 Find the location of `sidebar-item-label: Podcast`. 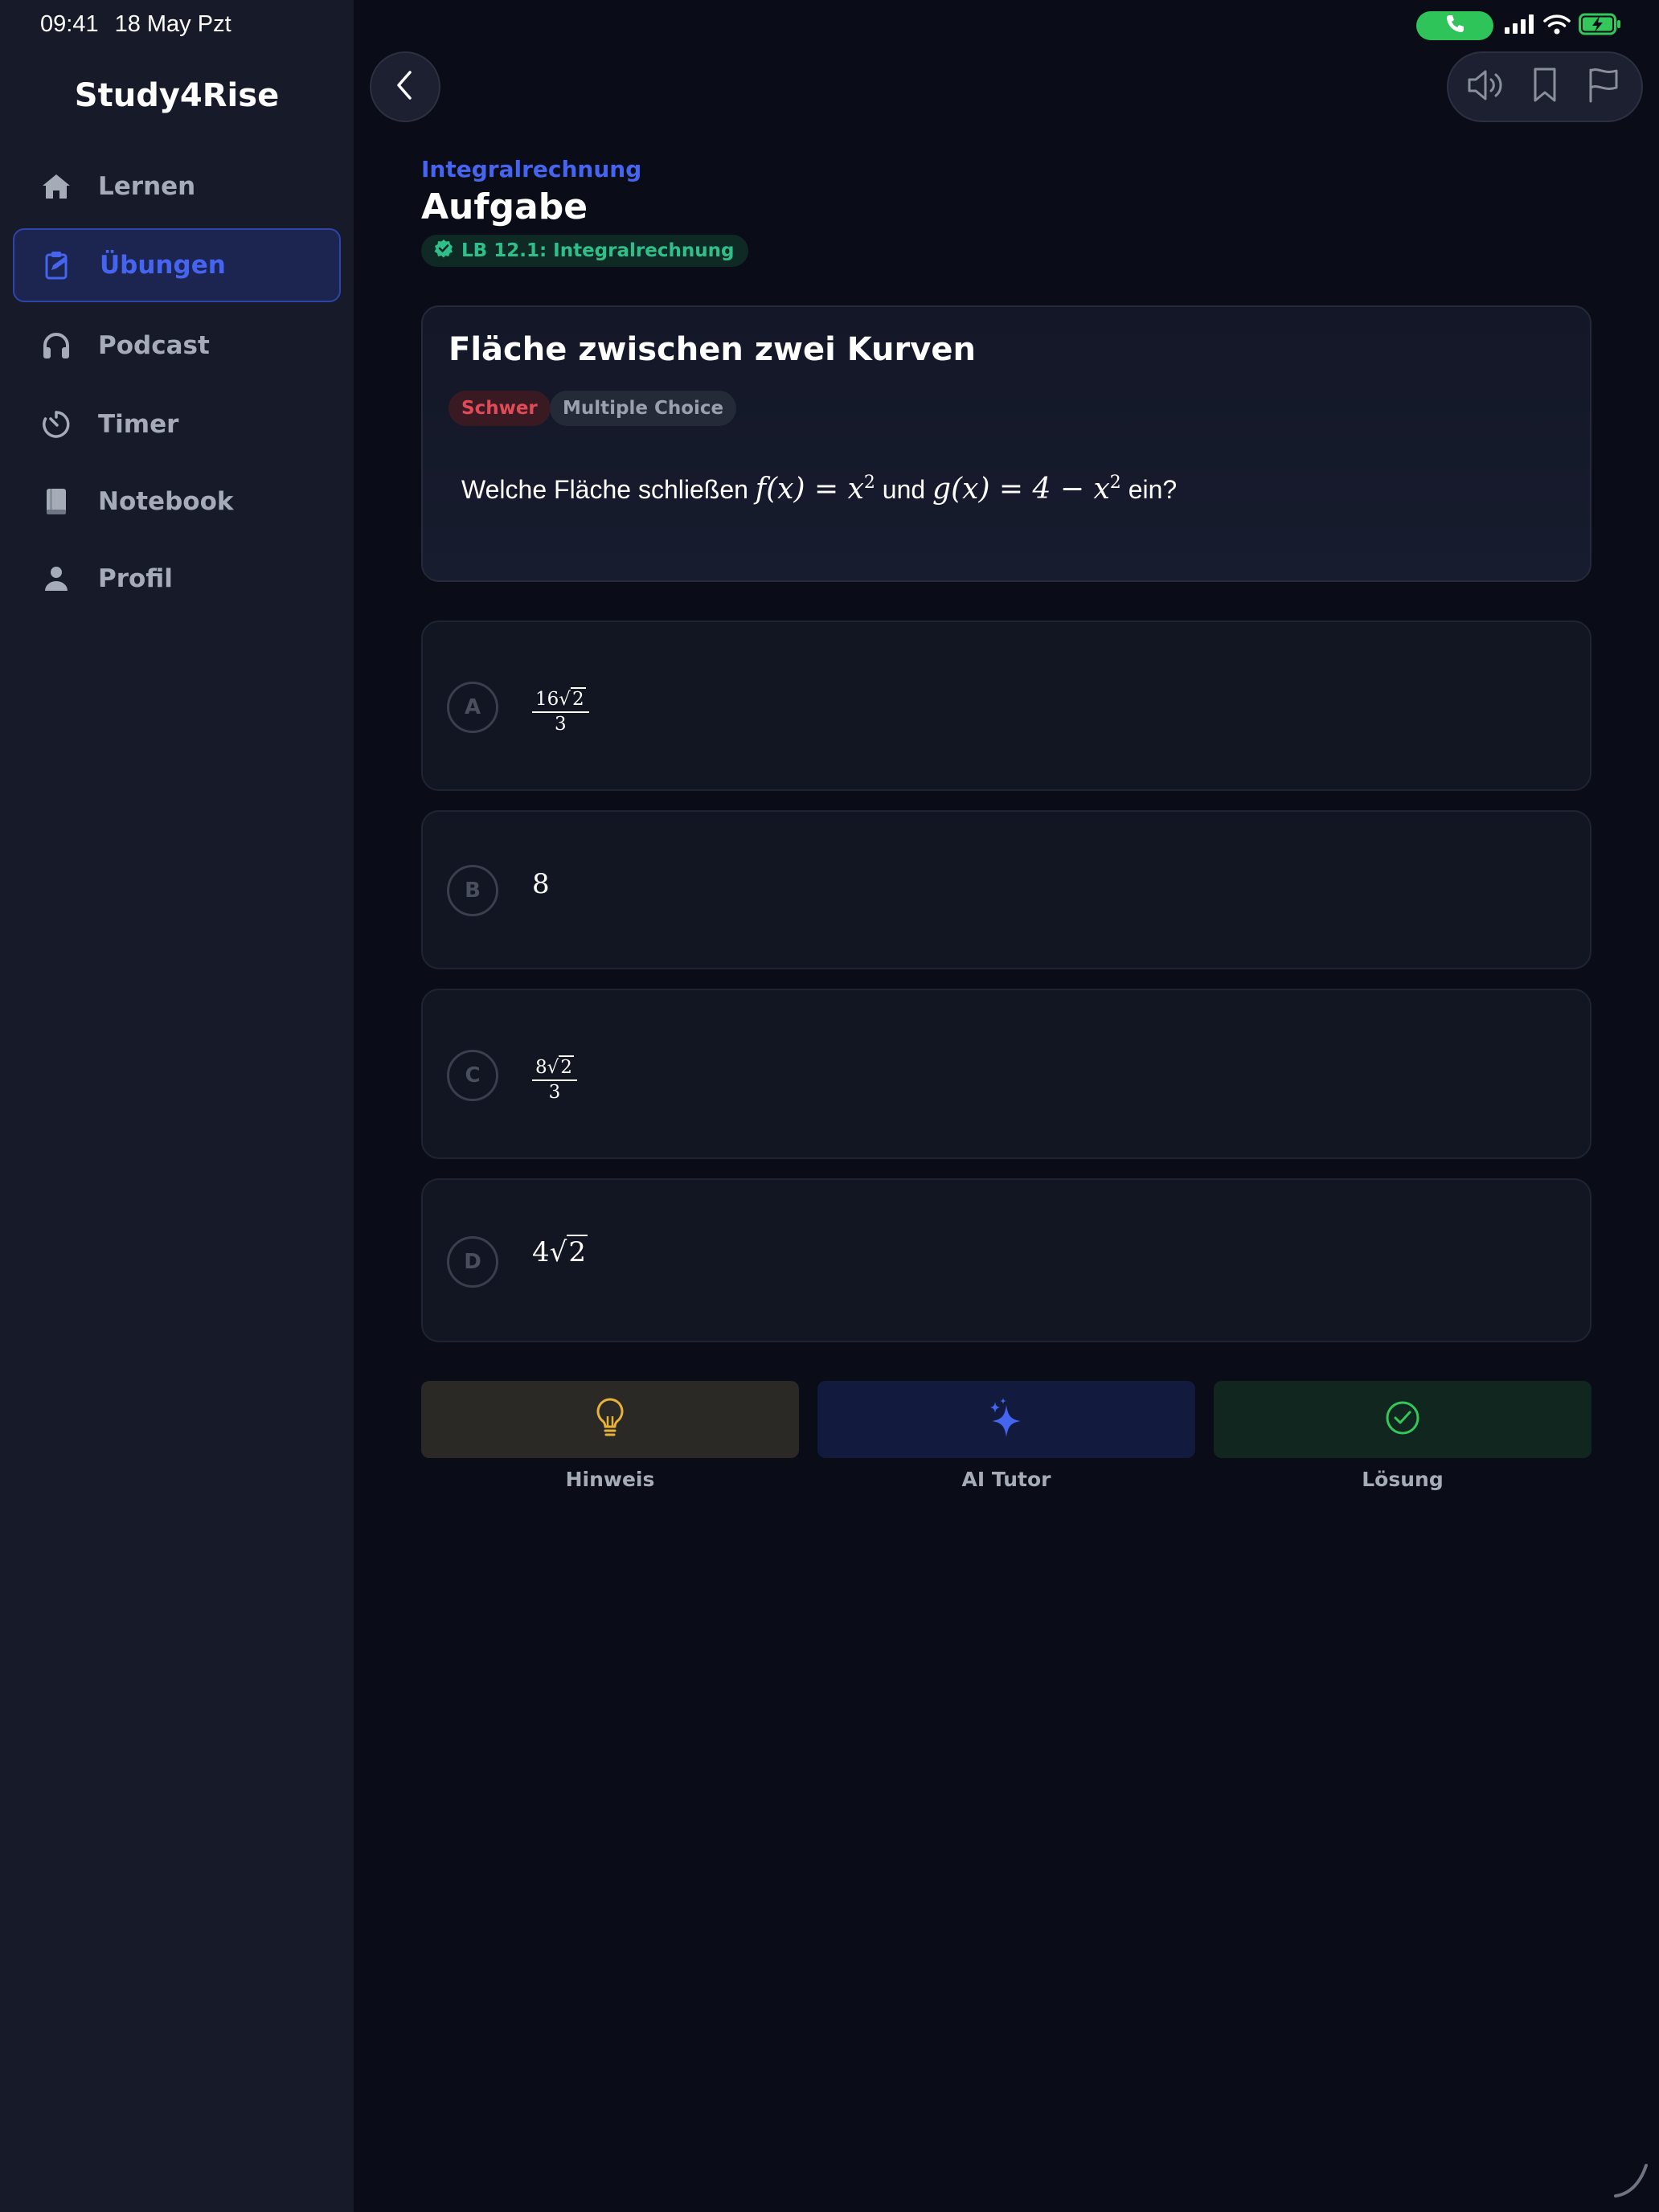

sidebar-item-label: Podcast is located at coordinates (154, 345).